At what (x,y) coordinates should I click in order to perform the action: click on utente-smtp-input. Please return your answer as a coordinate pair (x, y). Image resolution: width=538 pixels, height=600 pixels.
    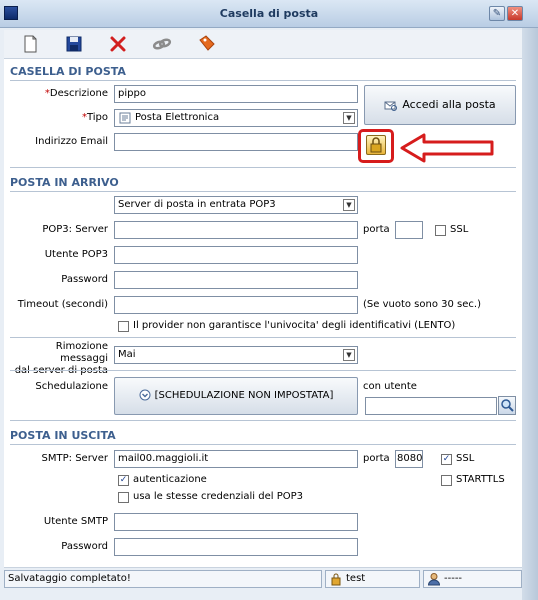
    Looking at the image, I should click on (236, 522).